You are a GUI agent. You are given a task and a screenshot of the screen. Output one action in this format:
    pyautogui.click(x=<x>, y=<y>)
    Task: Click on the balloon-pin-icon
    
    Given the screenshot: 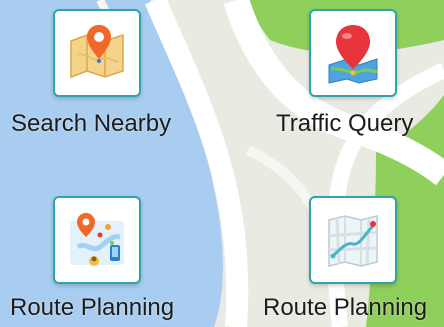 What is the action you would take?
    pyautogui.click(x=353, y=54)
    